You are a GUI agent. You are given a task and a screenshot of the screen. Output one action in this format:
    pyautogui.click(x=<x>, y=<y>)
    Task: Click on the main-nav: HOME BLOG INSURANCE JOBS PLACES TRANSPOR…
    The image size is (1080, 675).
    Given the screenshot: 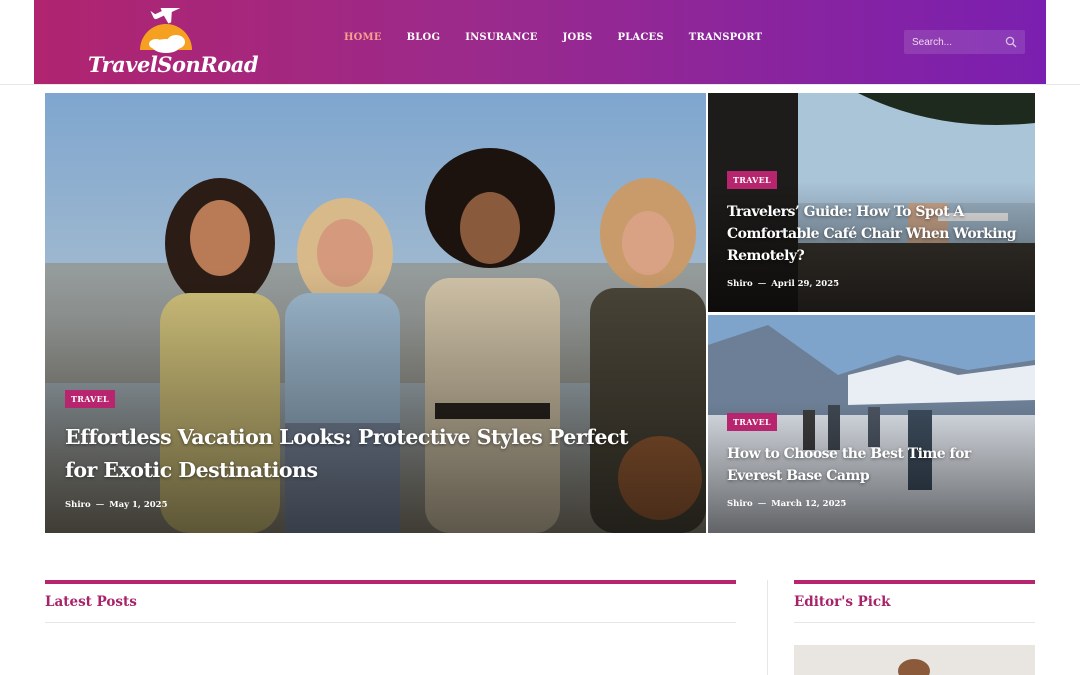 What is the action you would take?
    pyautogui.click(x=565, y=37)
    